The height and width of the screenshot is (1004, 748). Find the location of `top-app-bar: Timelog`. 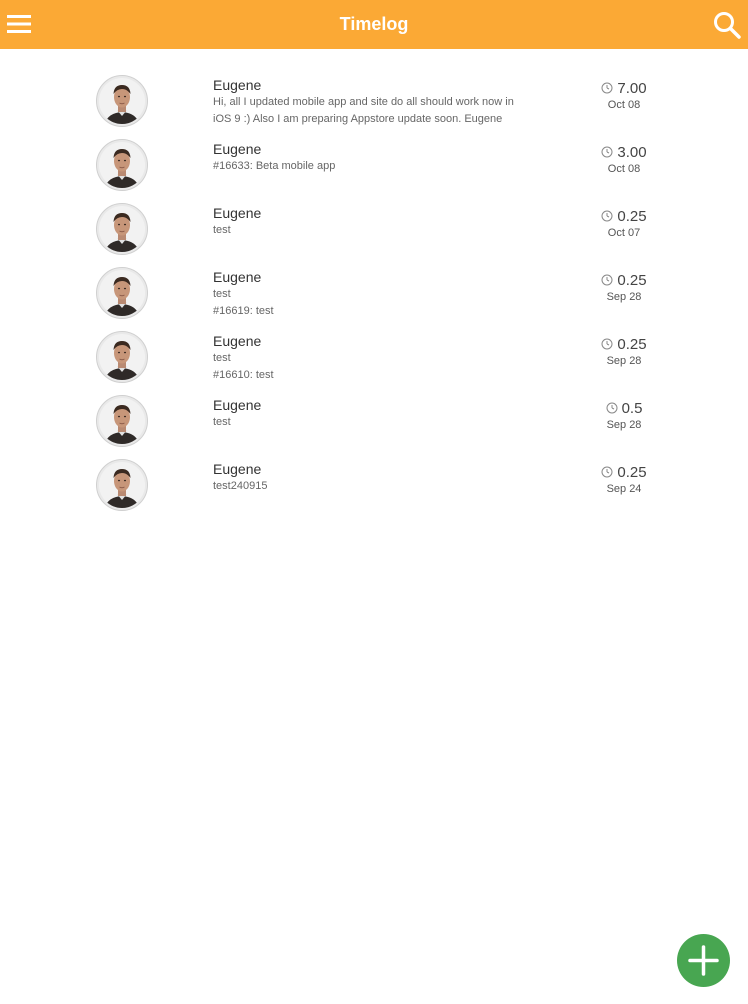

top-app-bar: Timelog is located at coordinates (374, 24).